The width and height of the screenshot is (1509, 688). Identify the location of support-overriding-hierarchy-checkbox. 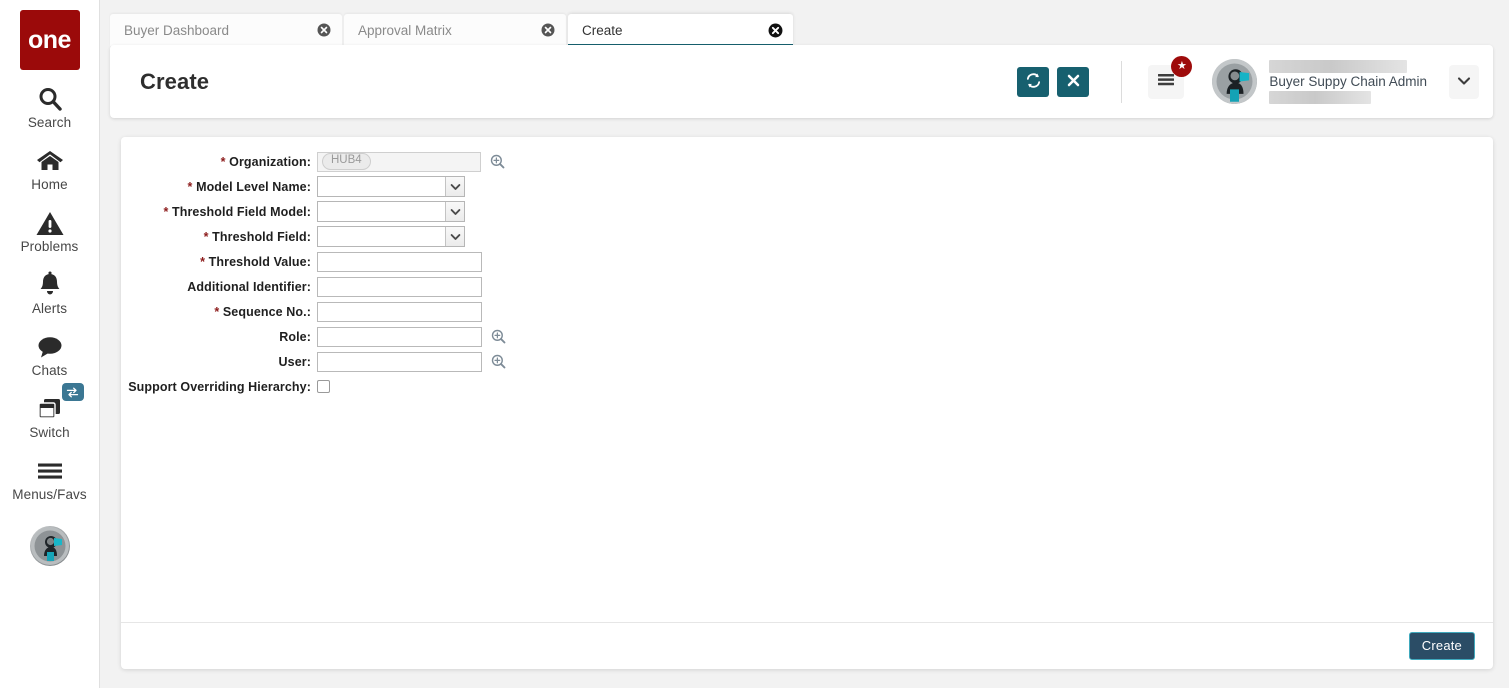
(323, 386).